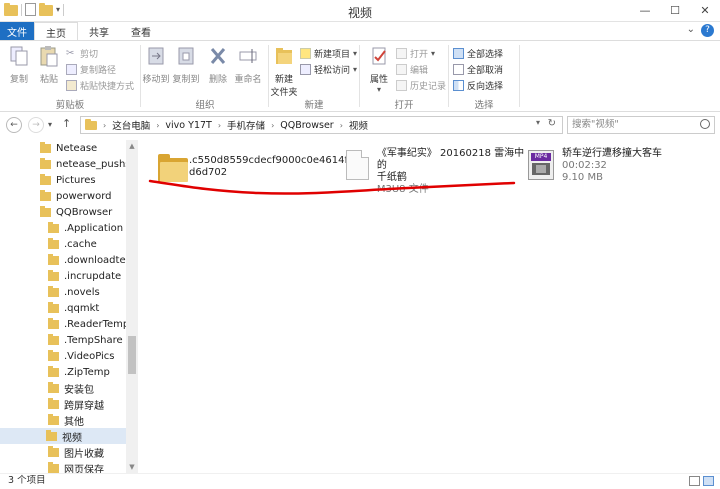 The height and width of the screenshot is (489, 720). What do you see at coordinates (74, 292) in the screenshot?
I see `sidebar-item: .novels` at bounding box center [74, 292].